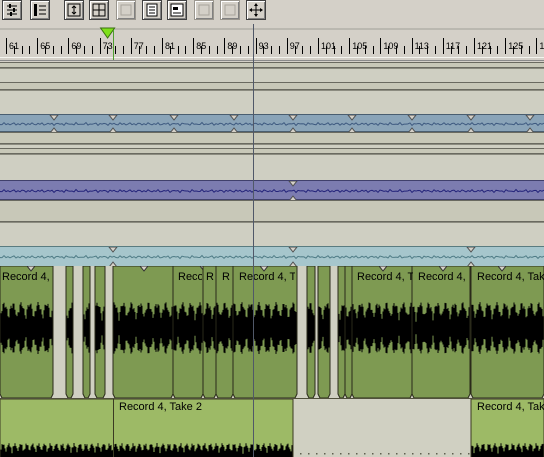 This screenshot has width=544, height=457. What do you see at coordinates (272, 427) in the screenshot?
I see `audio-track-take: Record 4, Take 2 Record 4, Take` at bounding box center [272, 427].